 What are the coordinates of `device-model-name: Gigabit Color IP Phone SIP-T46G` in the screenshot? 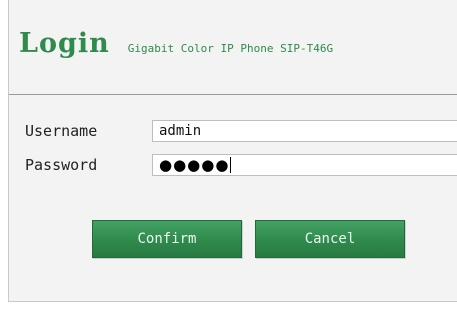 It's located at (230, 48).